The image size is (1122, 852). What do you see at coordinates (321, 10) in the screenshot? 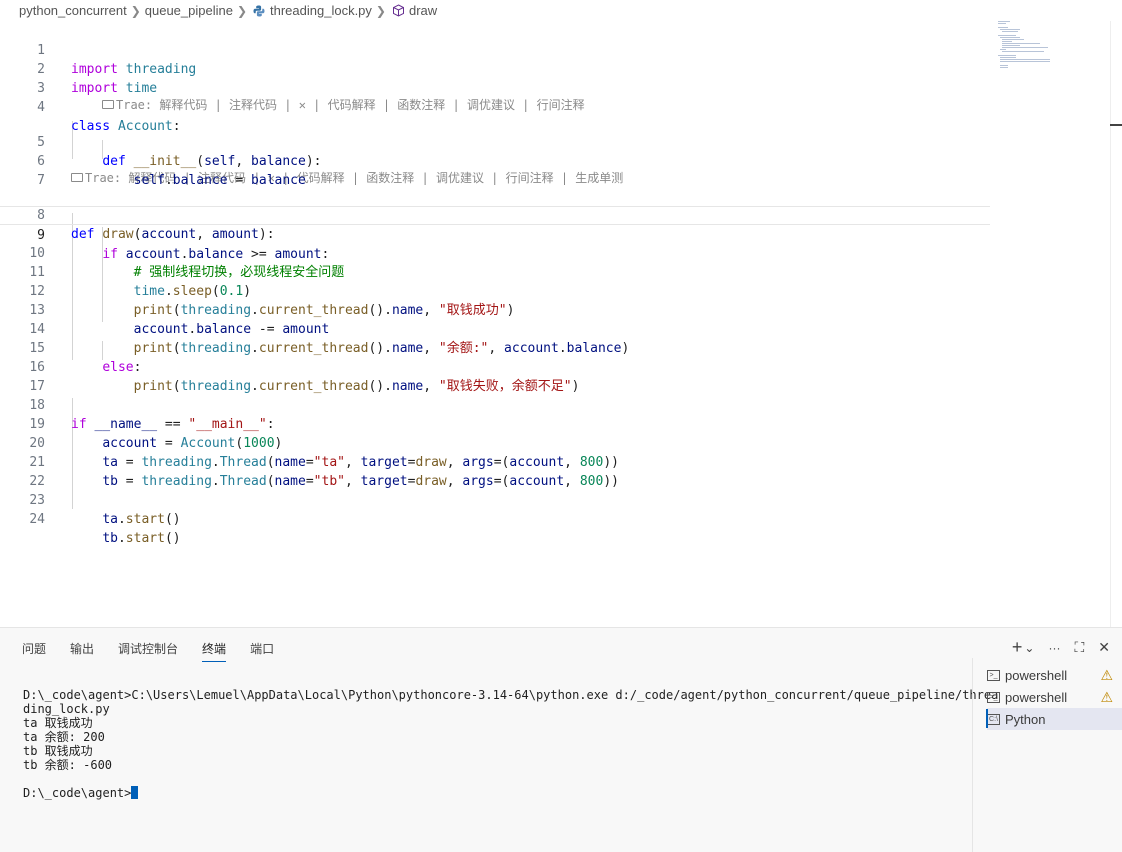
I see `breadcrumb-item-file: threading_lock.py` at bounding box center [321, 10].